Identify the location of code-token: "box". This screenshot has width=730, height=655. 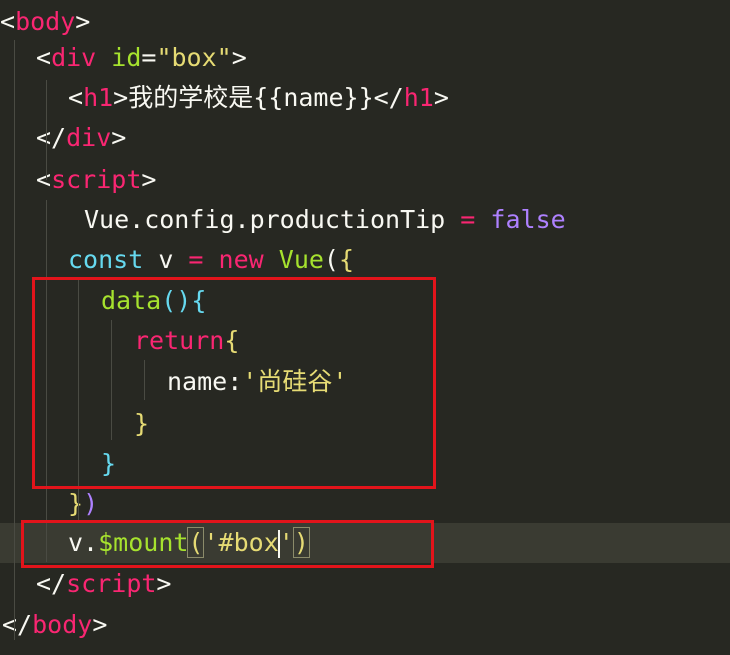
(194, 57).